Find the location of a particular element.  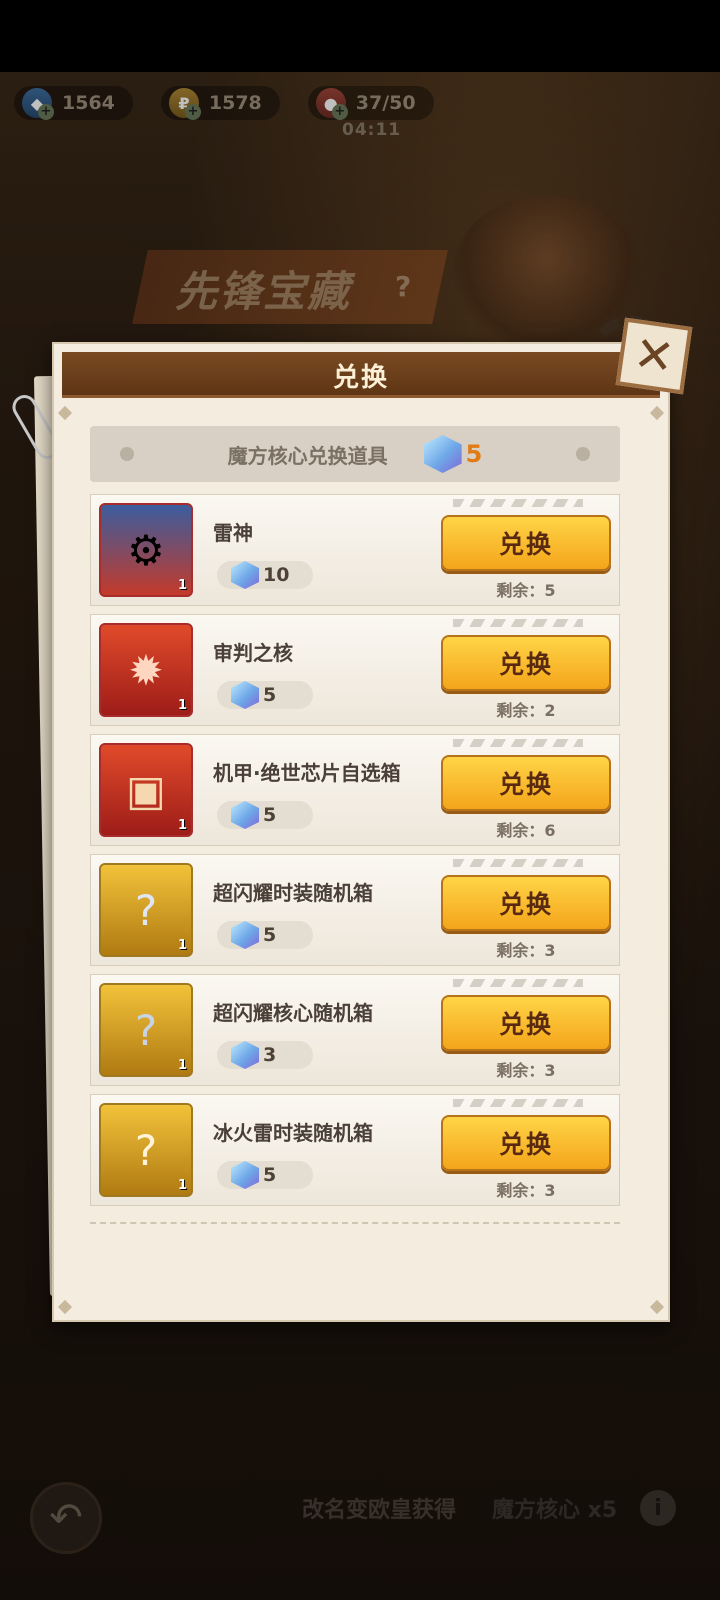

close-button: ✕ is located at coordinates (654, 356).